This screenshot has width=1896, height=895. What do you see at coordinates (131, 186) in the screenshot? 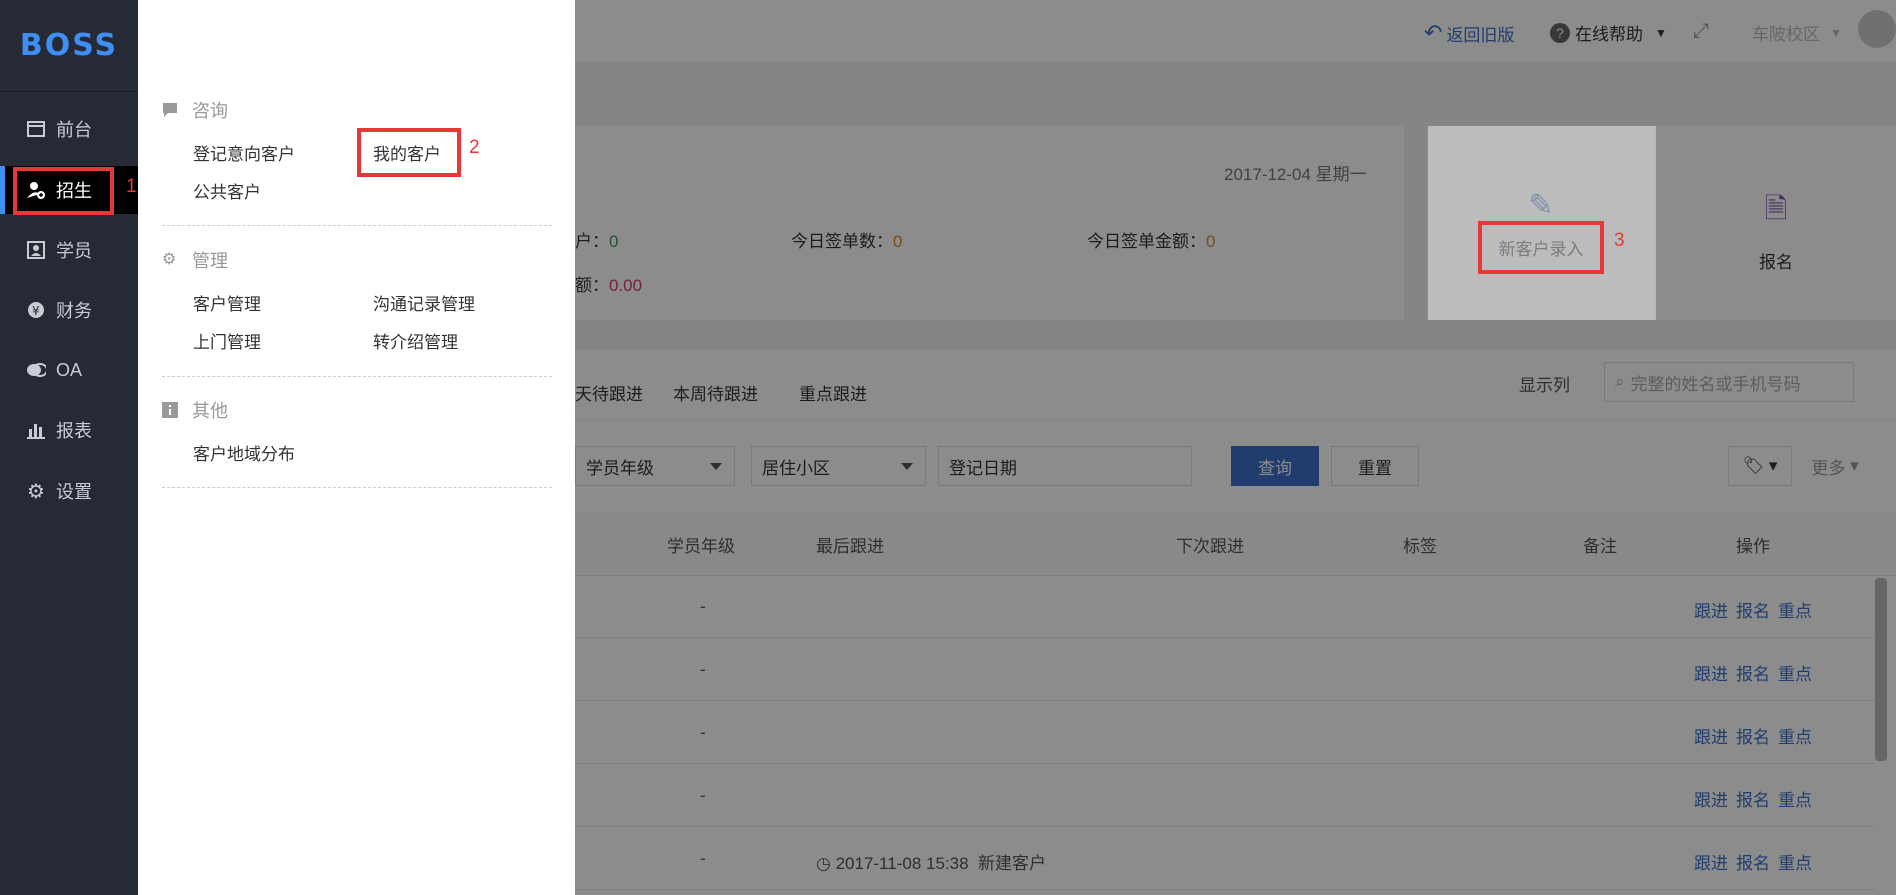
I see `annotation-label-1: 1` at bounding box center [131, 186].